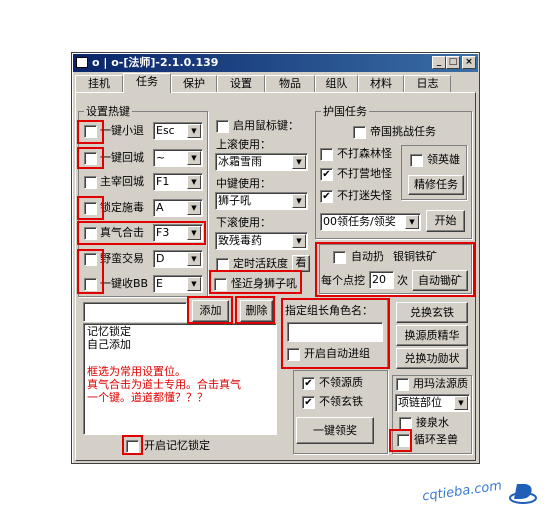 The width and height of the screenshot is (552, 513). What do you see at coordinates (210, 311) in the screenshot?
I see `add-button: 添加` at bounding box center [210, 311].